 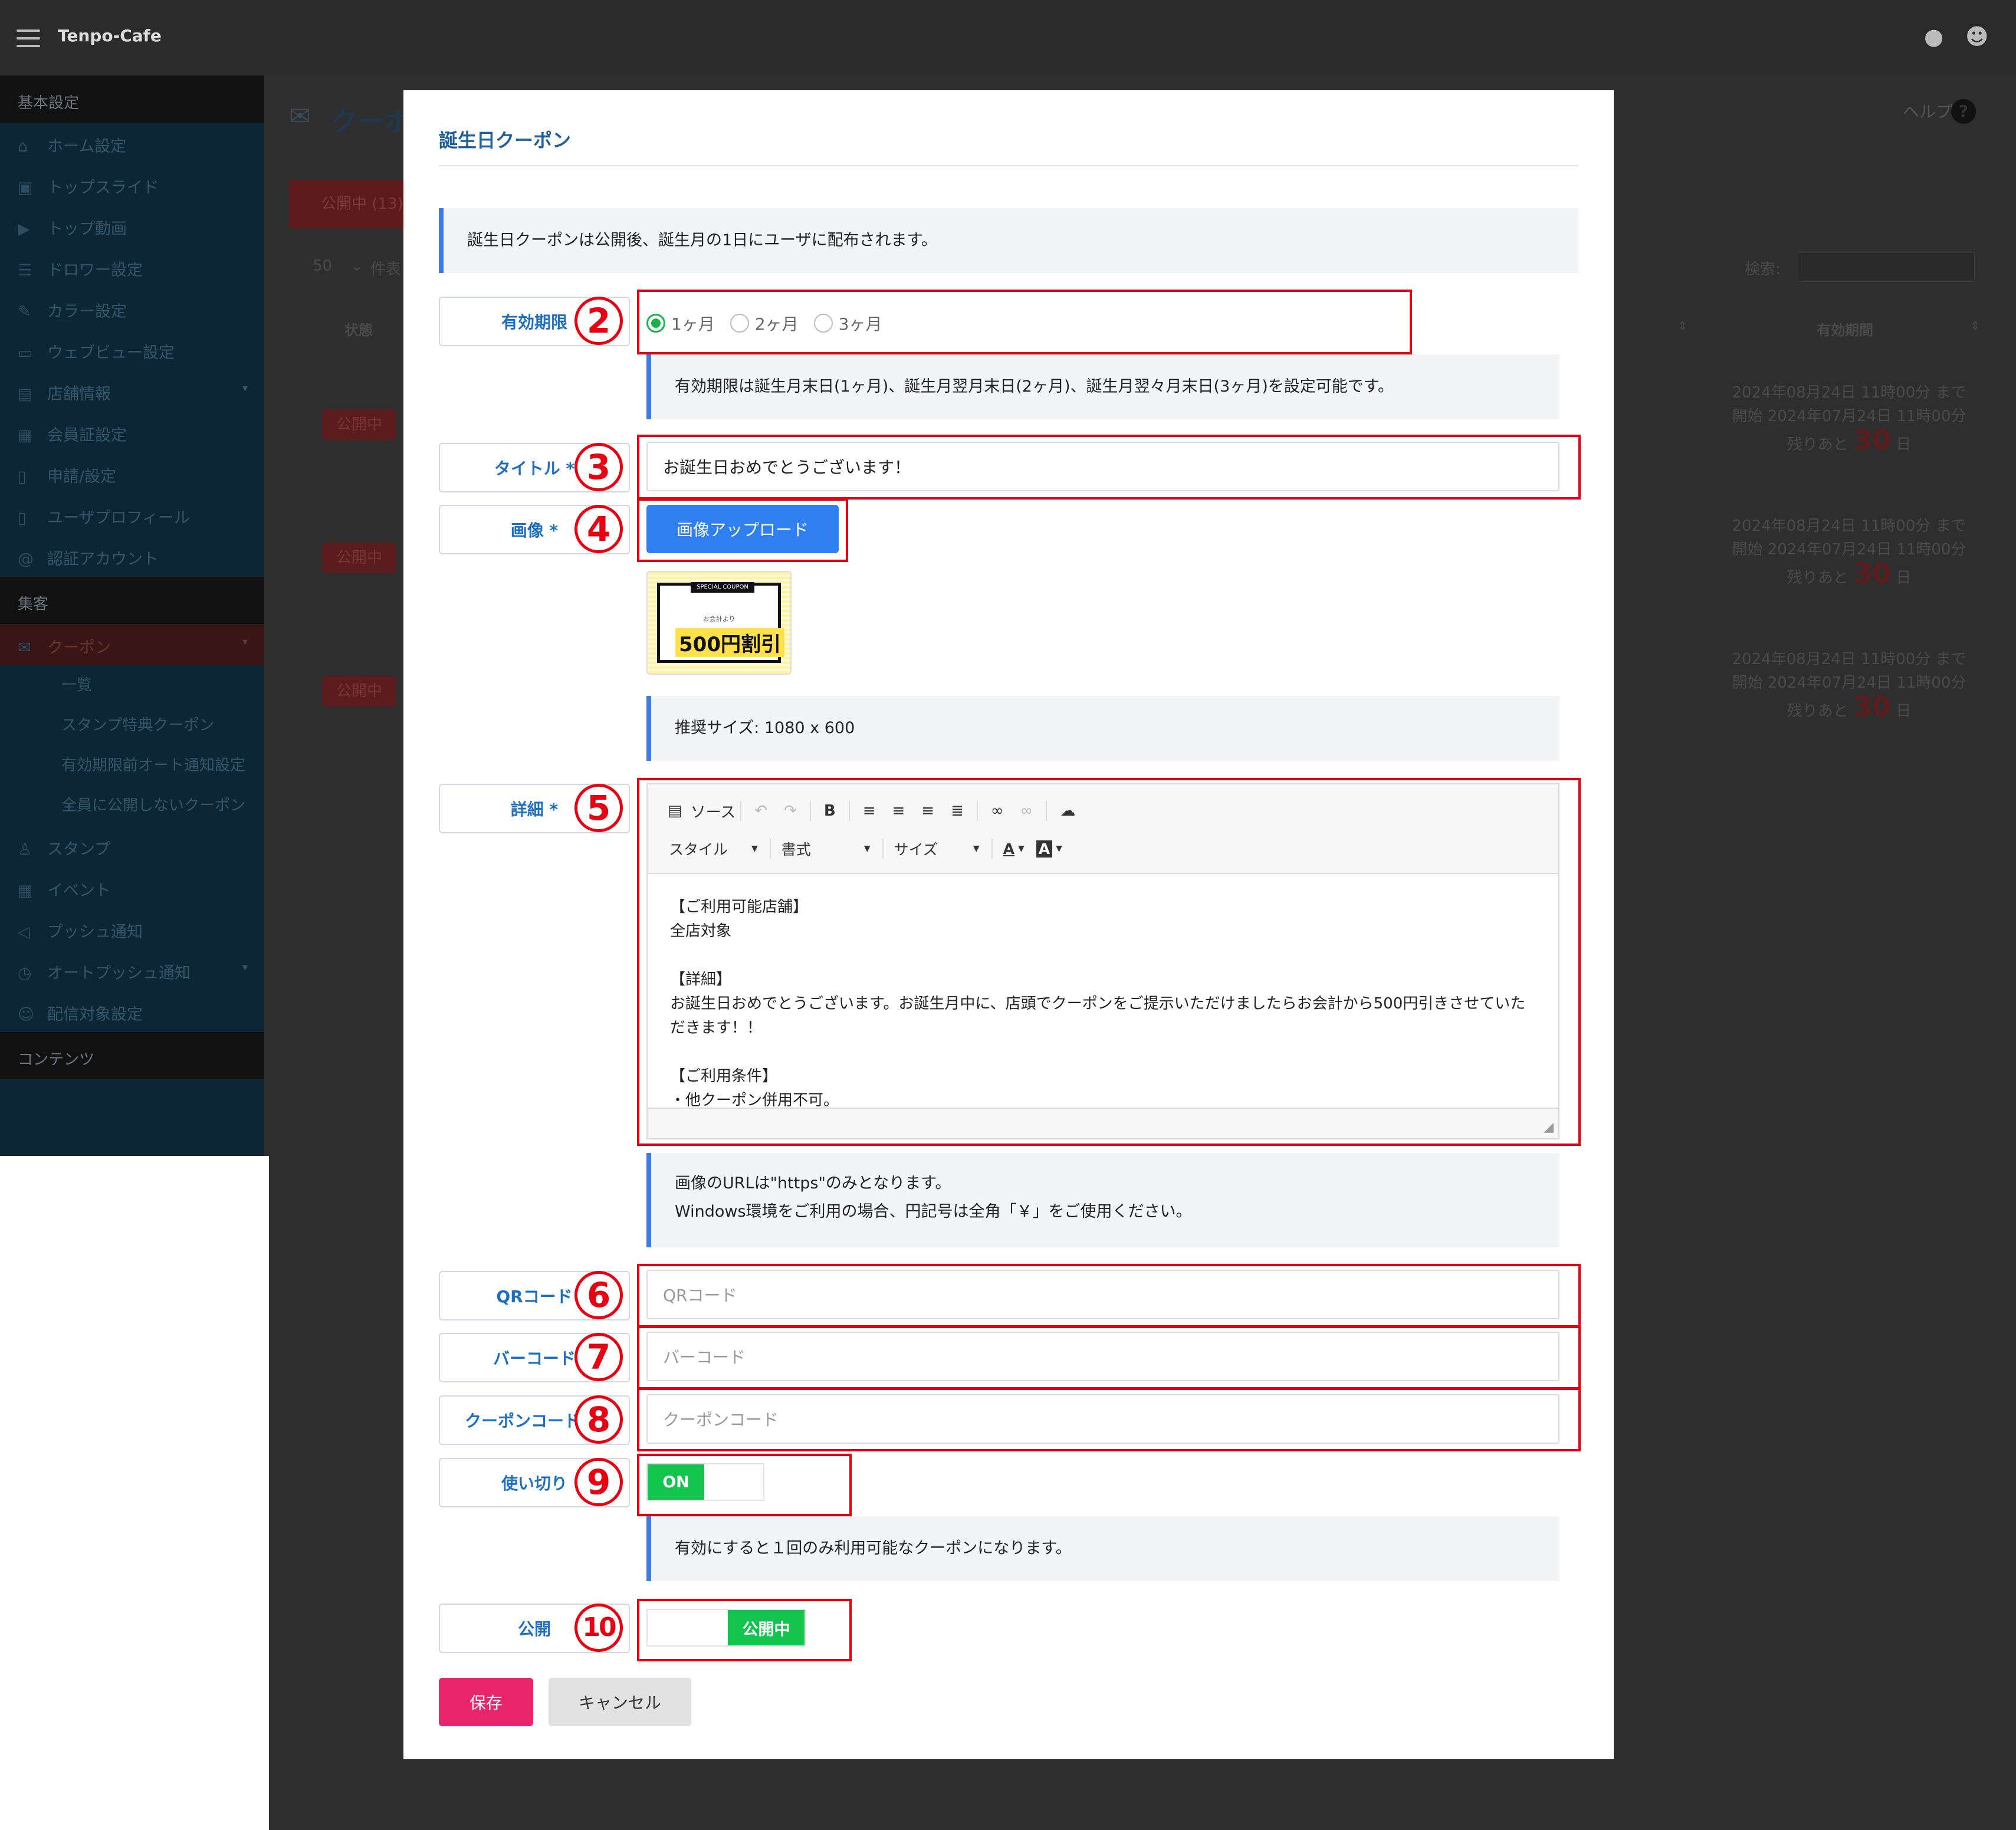 I want to click on sidebar-subitem-private-coupon: 全員に公開しないクーポン, so click(x=124, y=806).